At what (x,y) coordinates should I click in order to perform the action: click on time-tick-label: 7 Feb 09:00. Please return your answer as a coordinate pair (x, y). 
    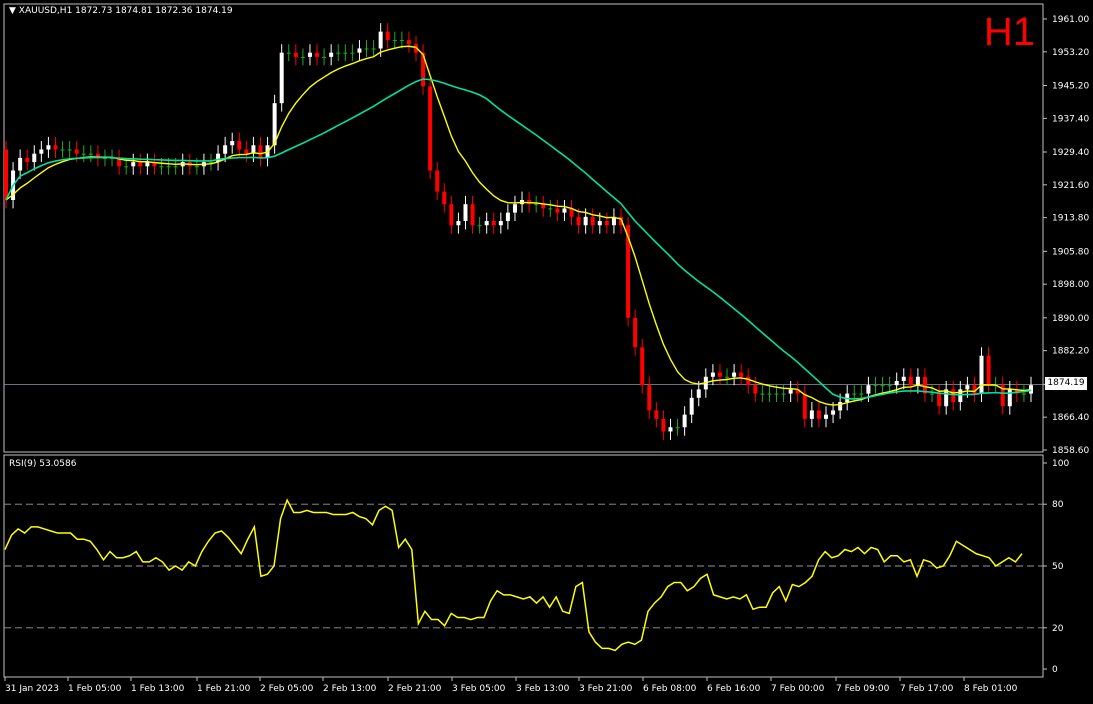
    Looking at the image, I should click on (863, 689).